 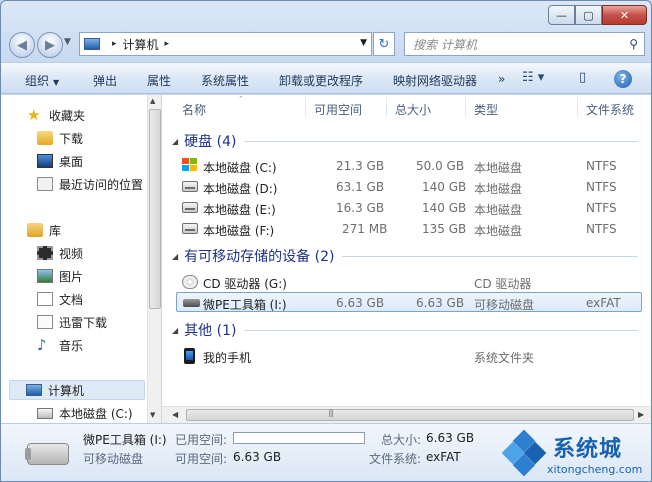 What do you see at coordinates (71, 345) in the screenshot?
I see `sidebar-item-label: 音乐` at bounding box center [71, 345].